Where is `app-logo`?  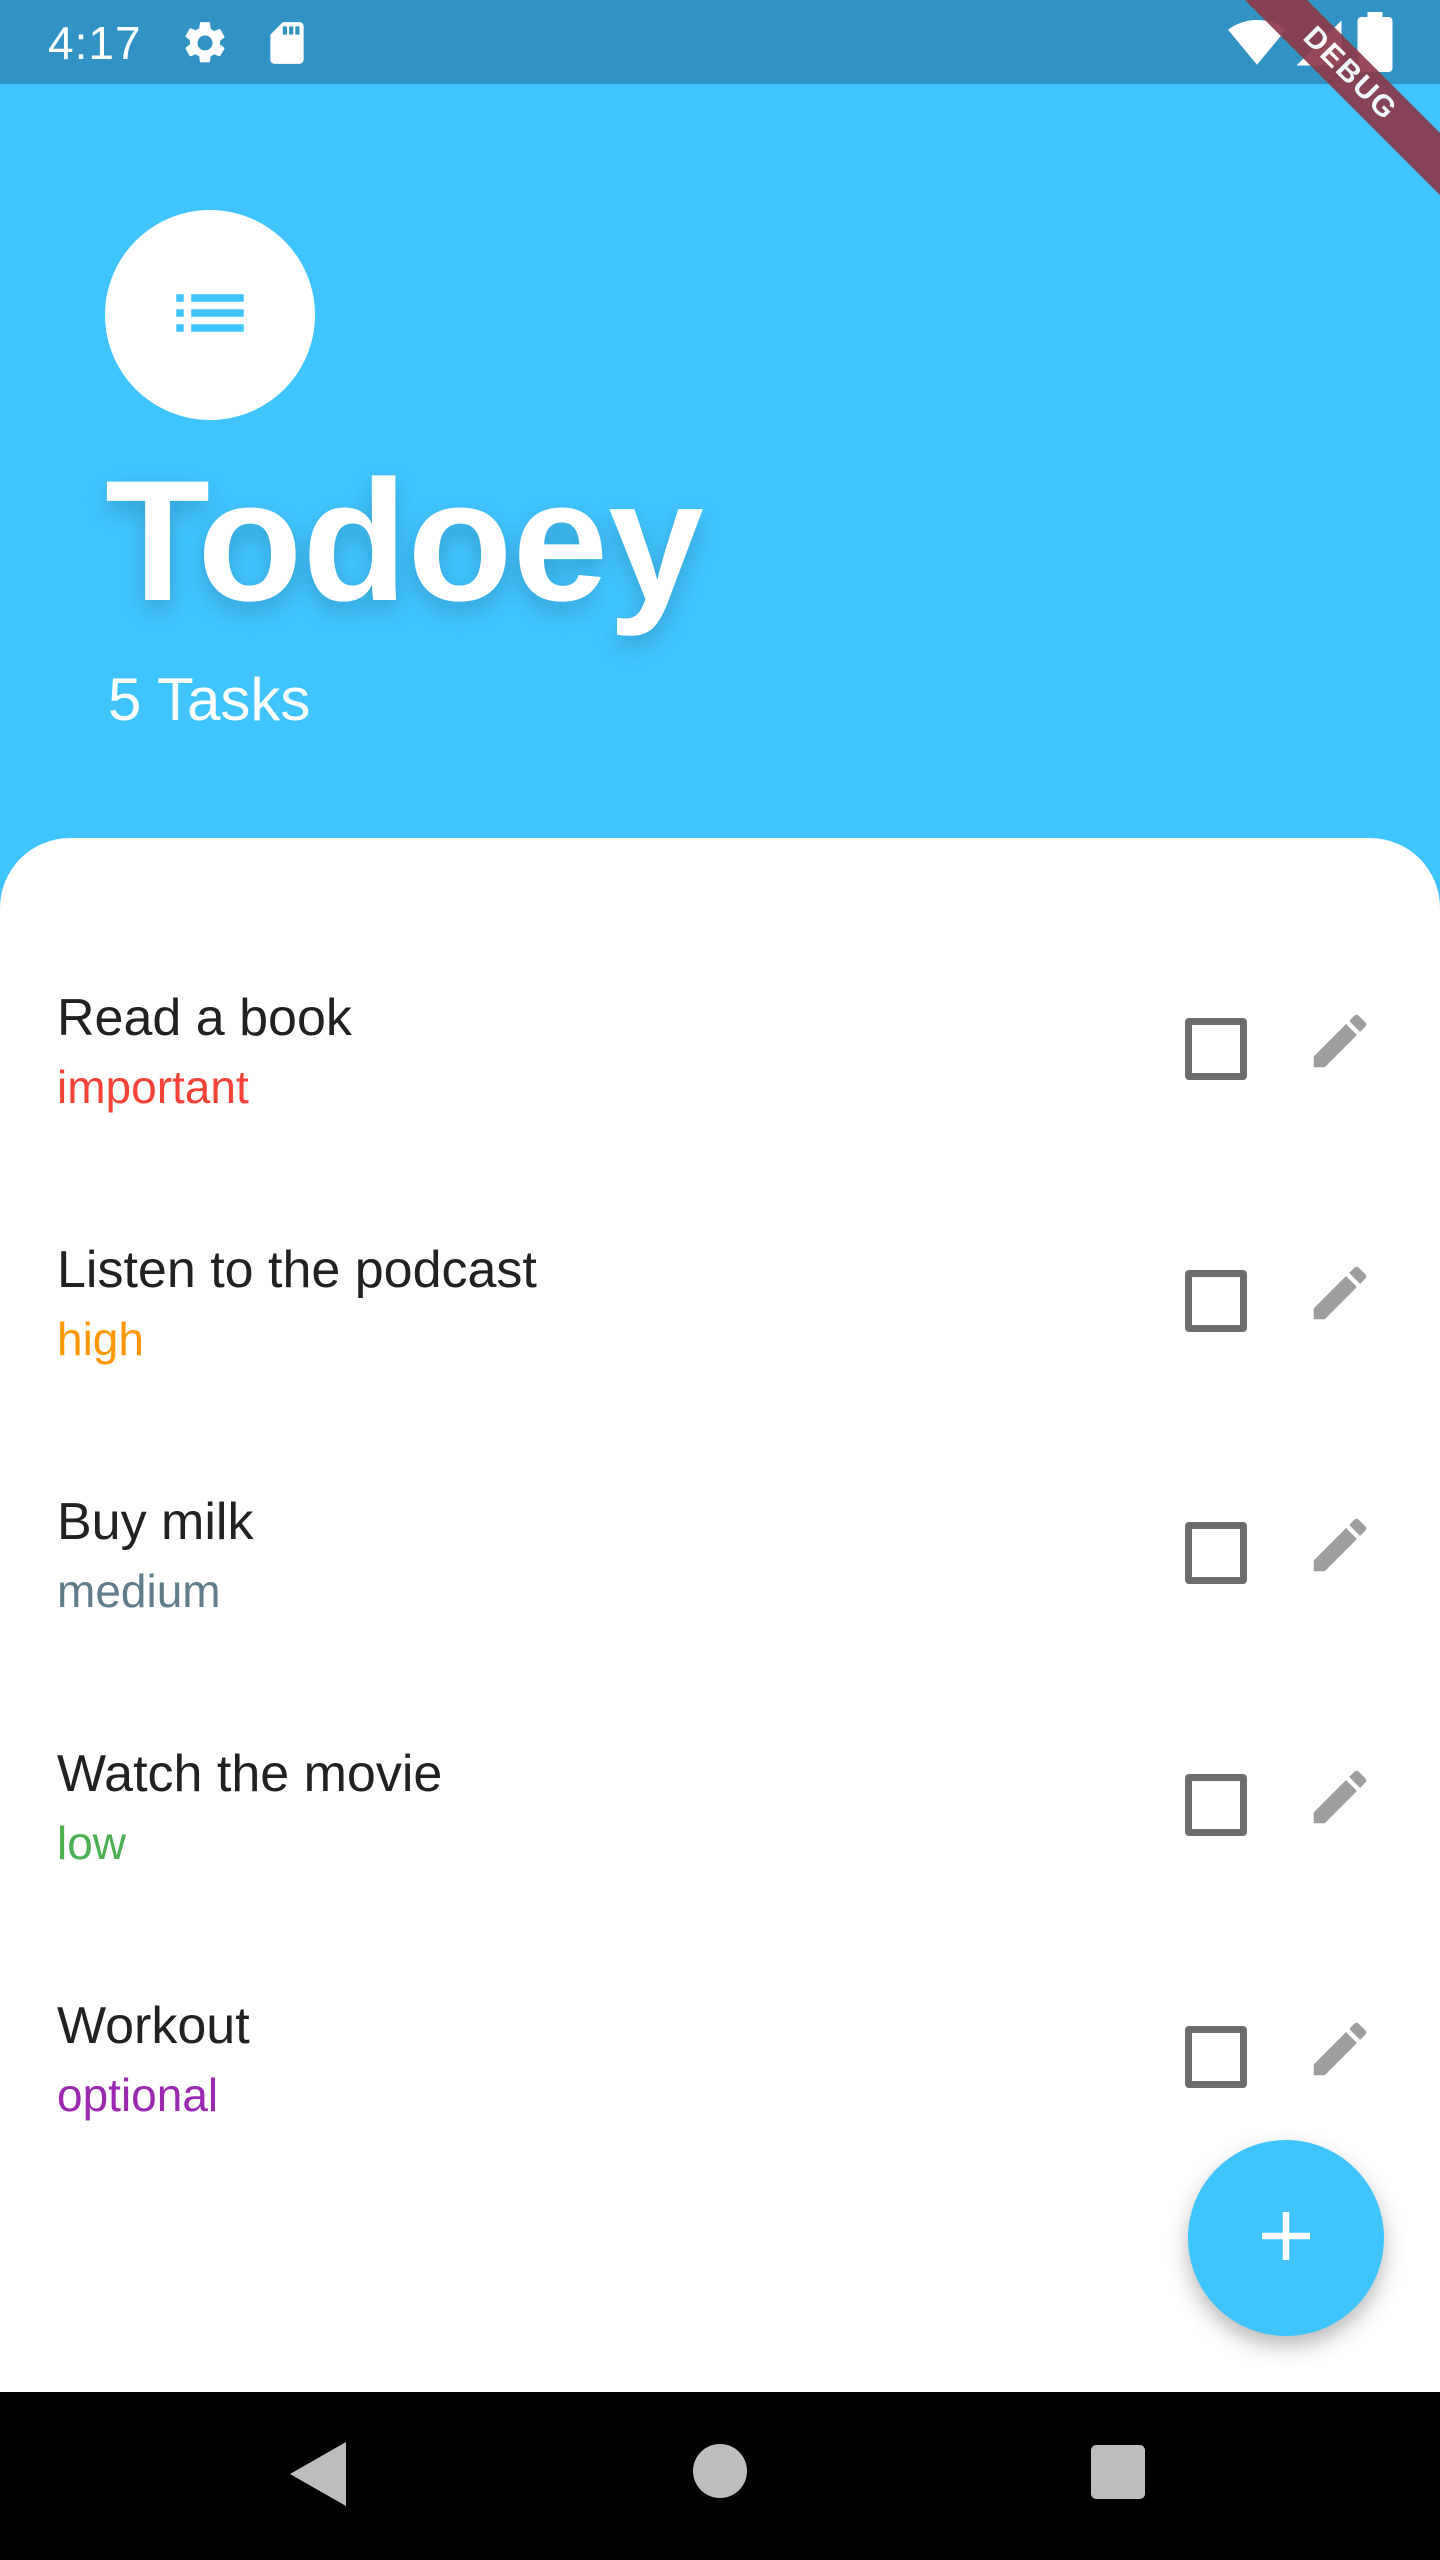
app-logo is located at coordinates (210, 315).